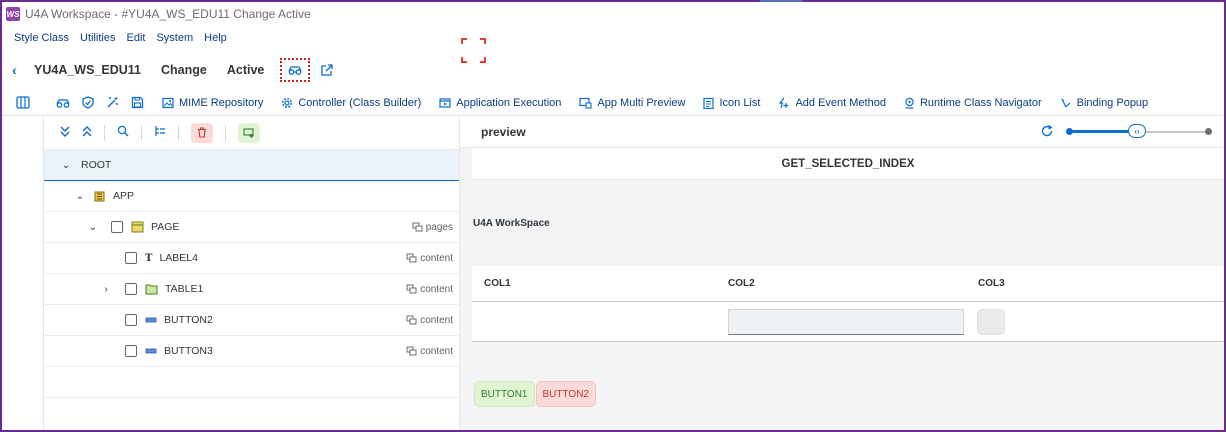  Describe the element at coordinates (23, 102) in the screenshot. I see `panel-layout-icon` at that location.